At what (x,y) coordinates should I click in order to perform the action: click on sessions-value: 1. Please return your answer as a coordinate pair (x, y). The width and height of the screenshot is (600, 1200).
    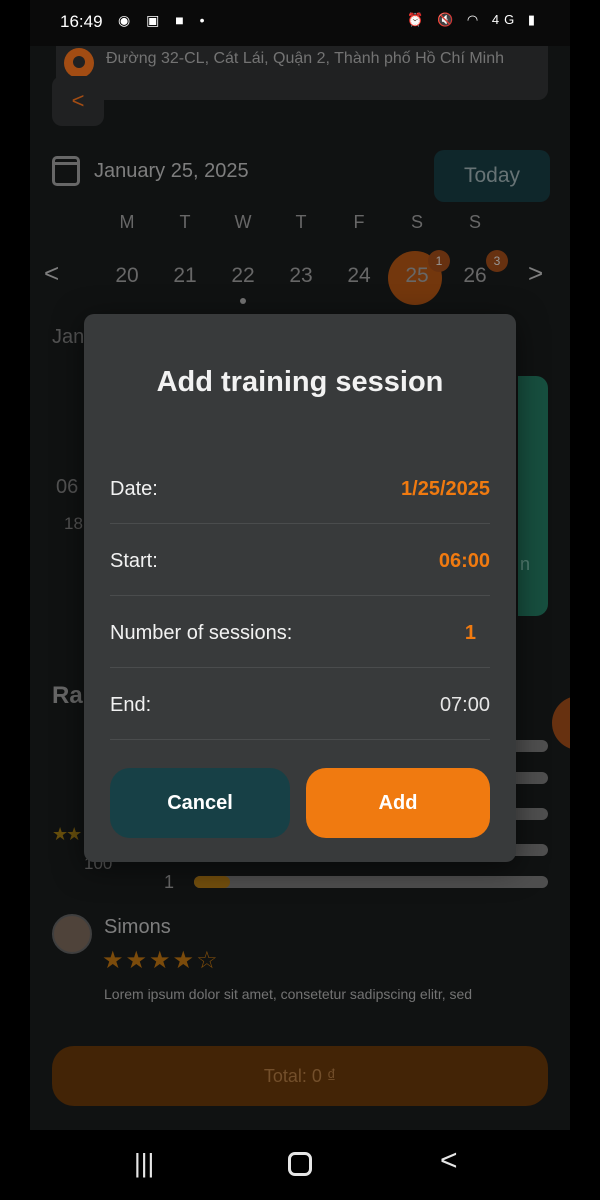
    Looking at the image, I should click on (470, 633).